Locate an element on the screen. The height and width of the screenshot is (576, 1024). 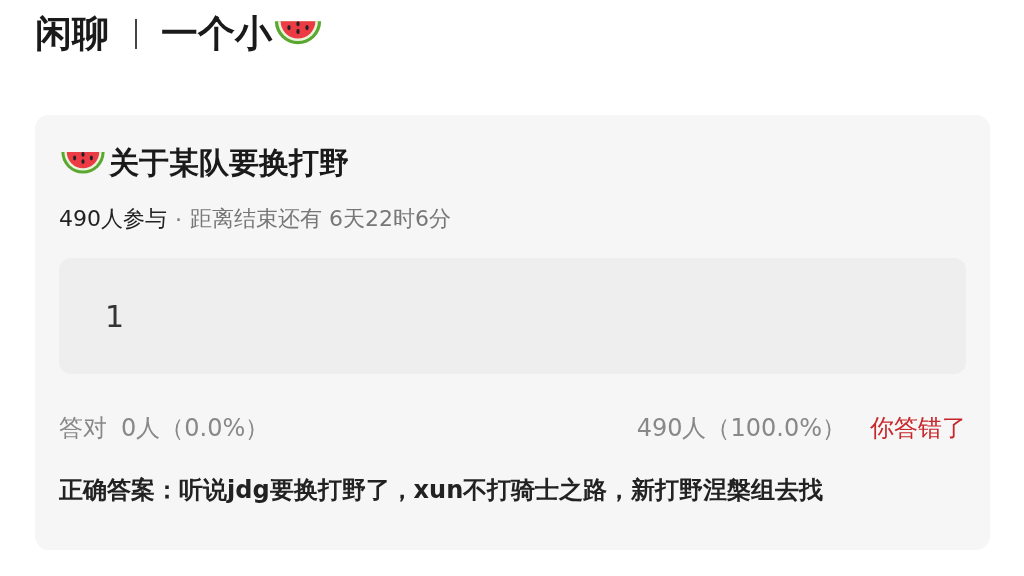
deadline-text: 距离结束还有 6天22时6分 is located at coordinates (320, 219).